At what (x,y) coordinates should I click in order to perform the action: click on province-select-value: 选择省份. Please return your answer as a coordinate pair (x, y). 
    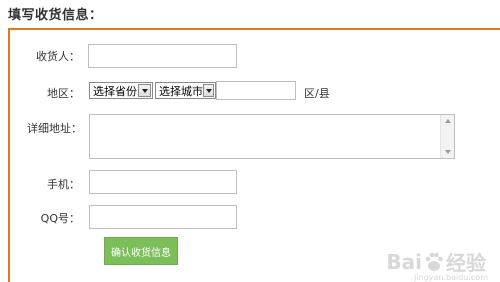
    Looking at the image, I should click on (115, 91).